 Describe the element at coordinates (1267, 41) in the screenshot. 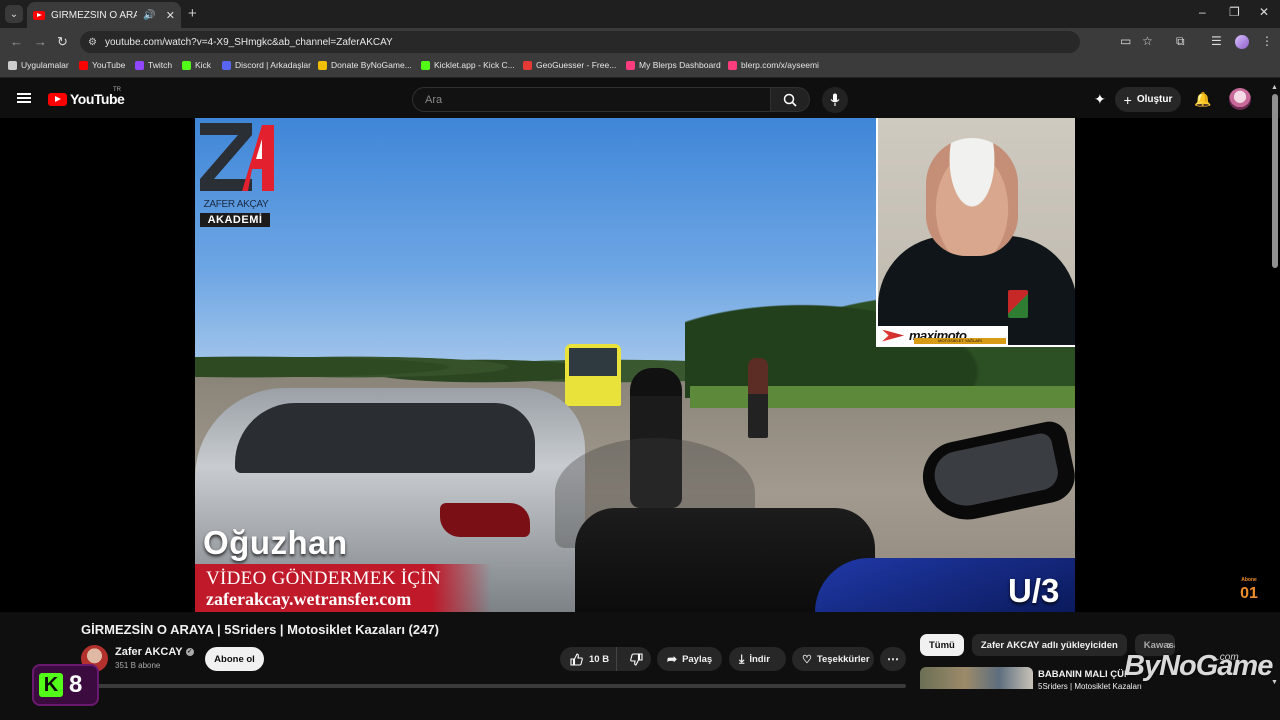

I see `browser-menu-icon: ⋮` at that location.